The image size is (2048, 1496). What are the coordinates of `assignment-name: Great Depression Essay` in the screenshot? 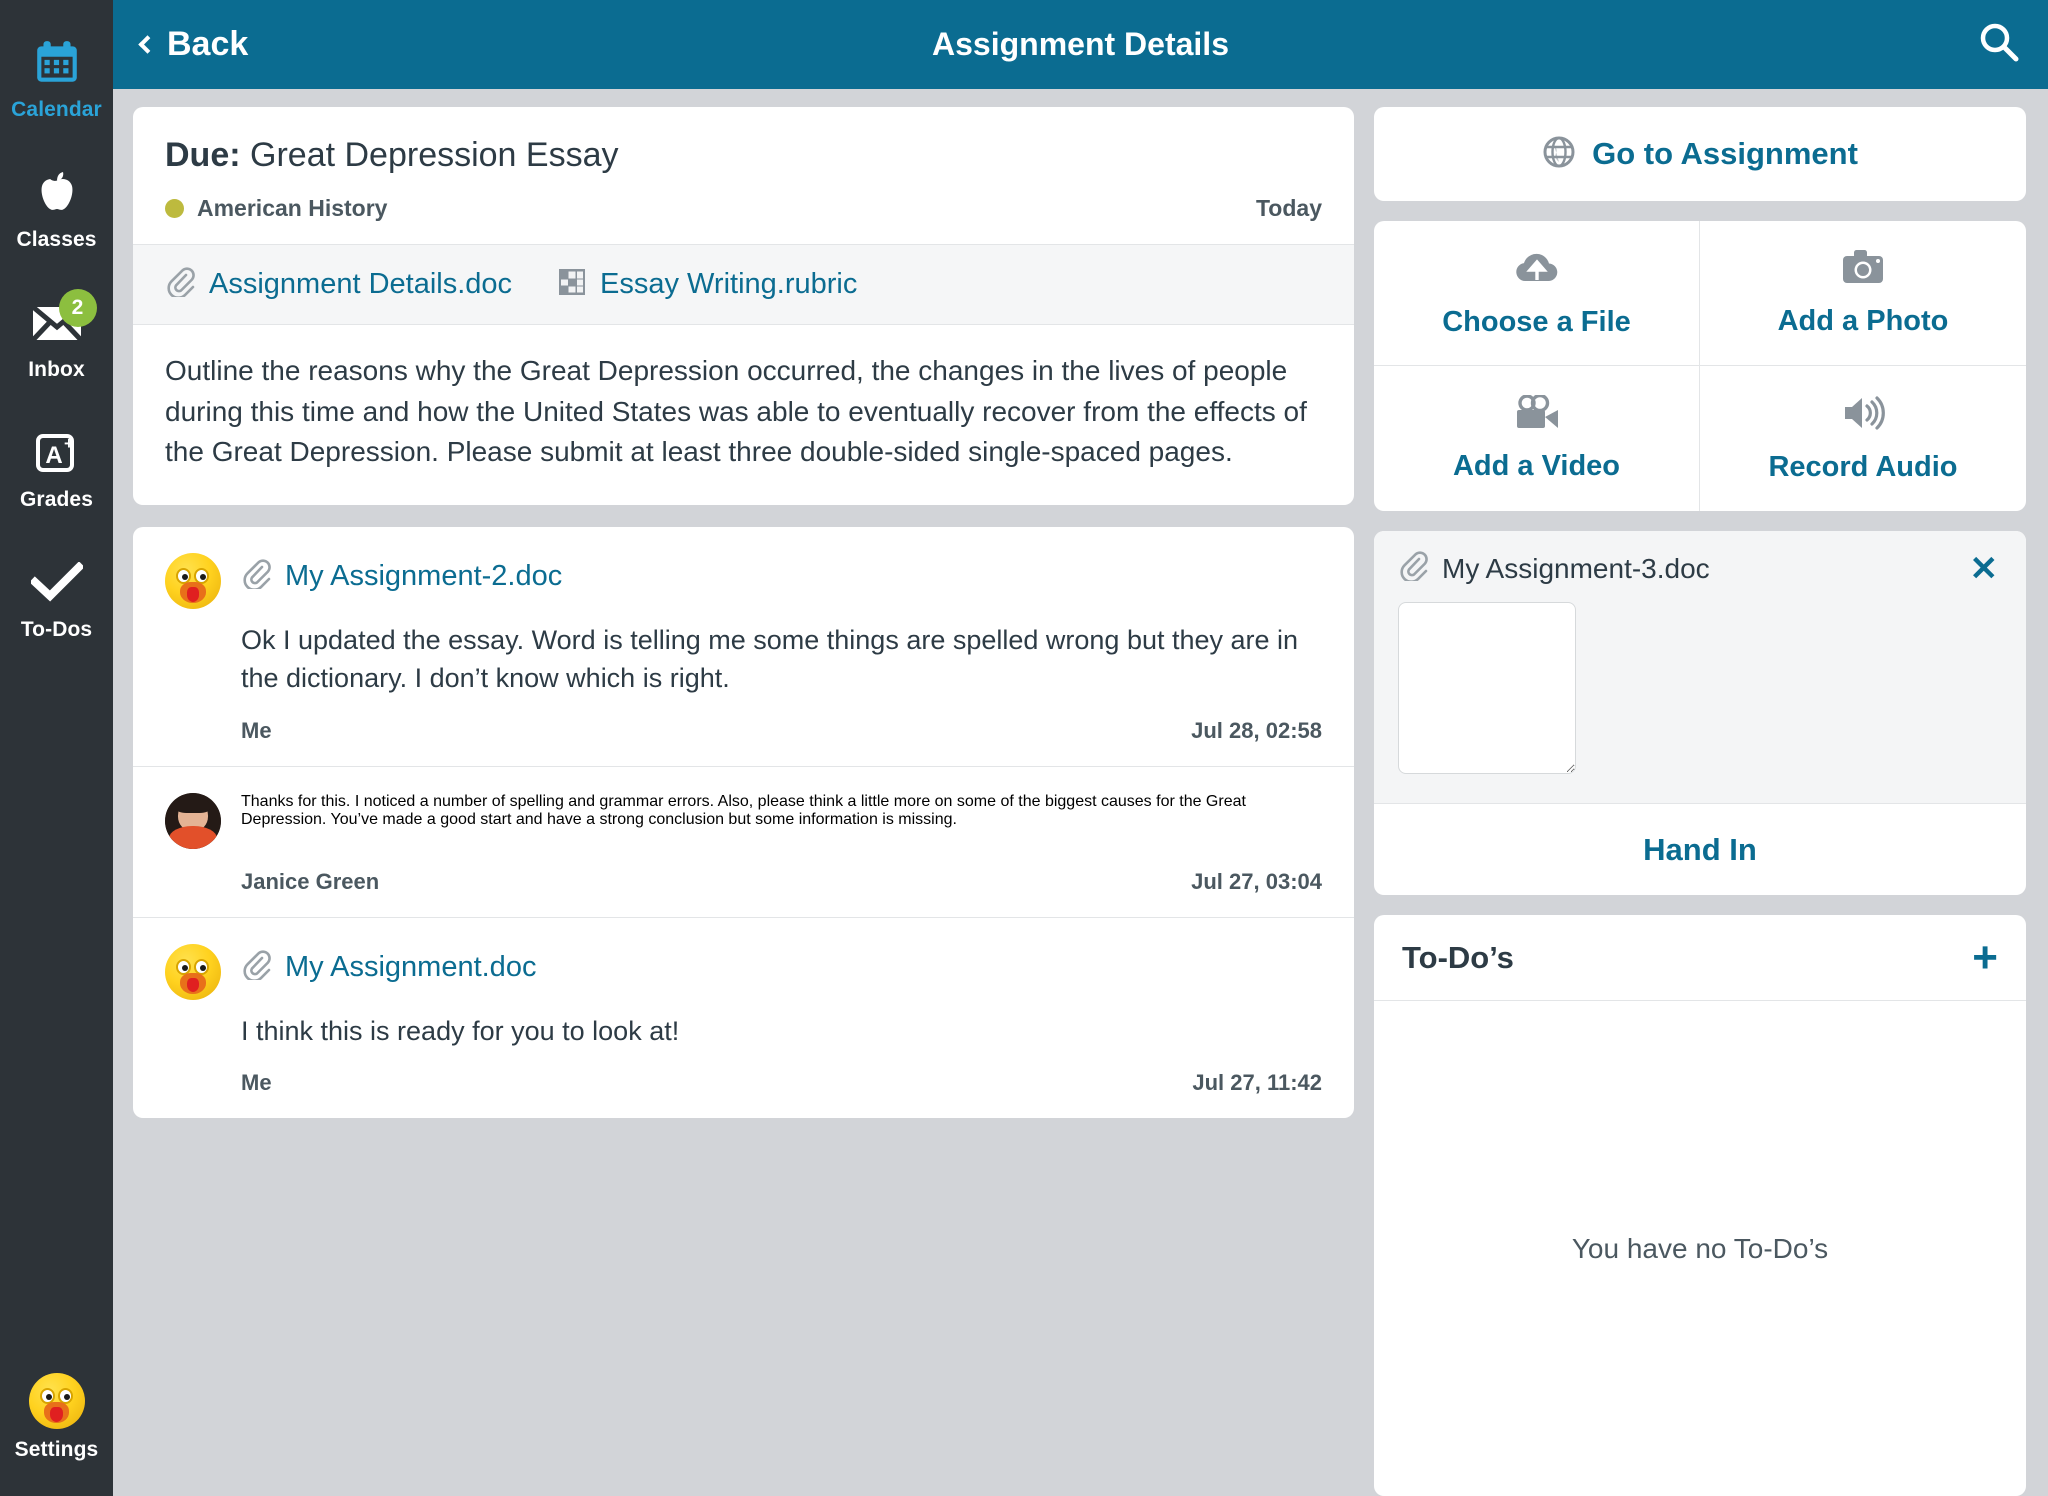 It's located at (434, 155).